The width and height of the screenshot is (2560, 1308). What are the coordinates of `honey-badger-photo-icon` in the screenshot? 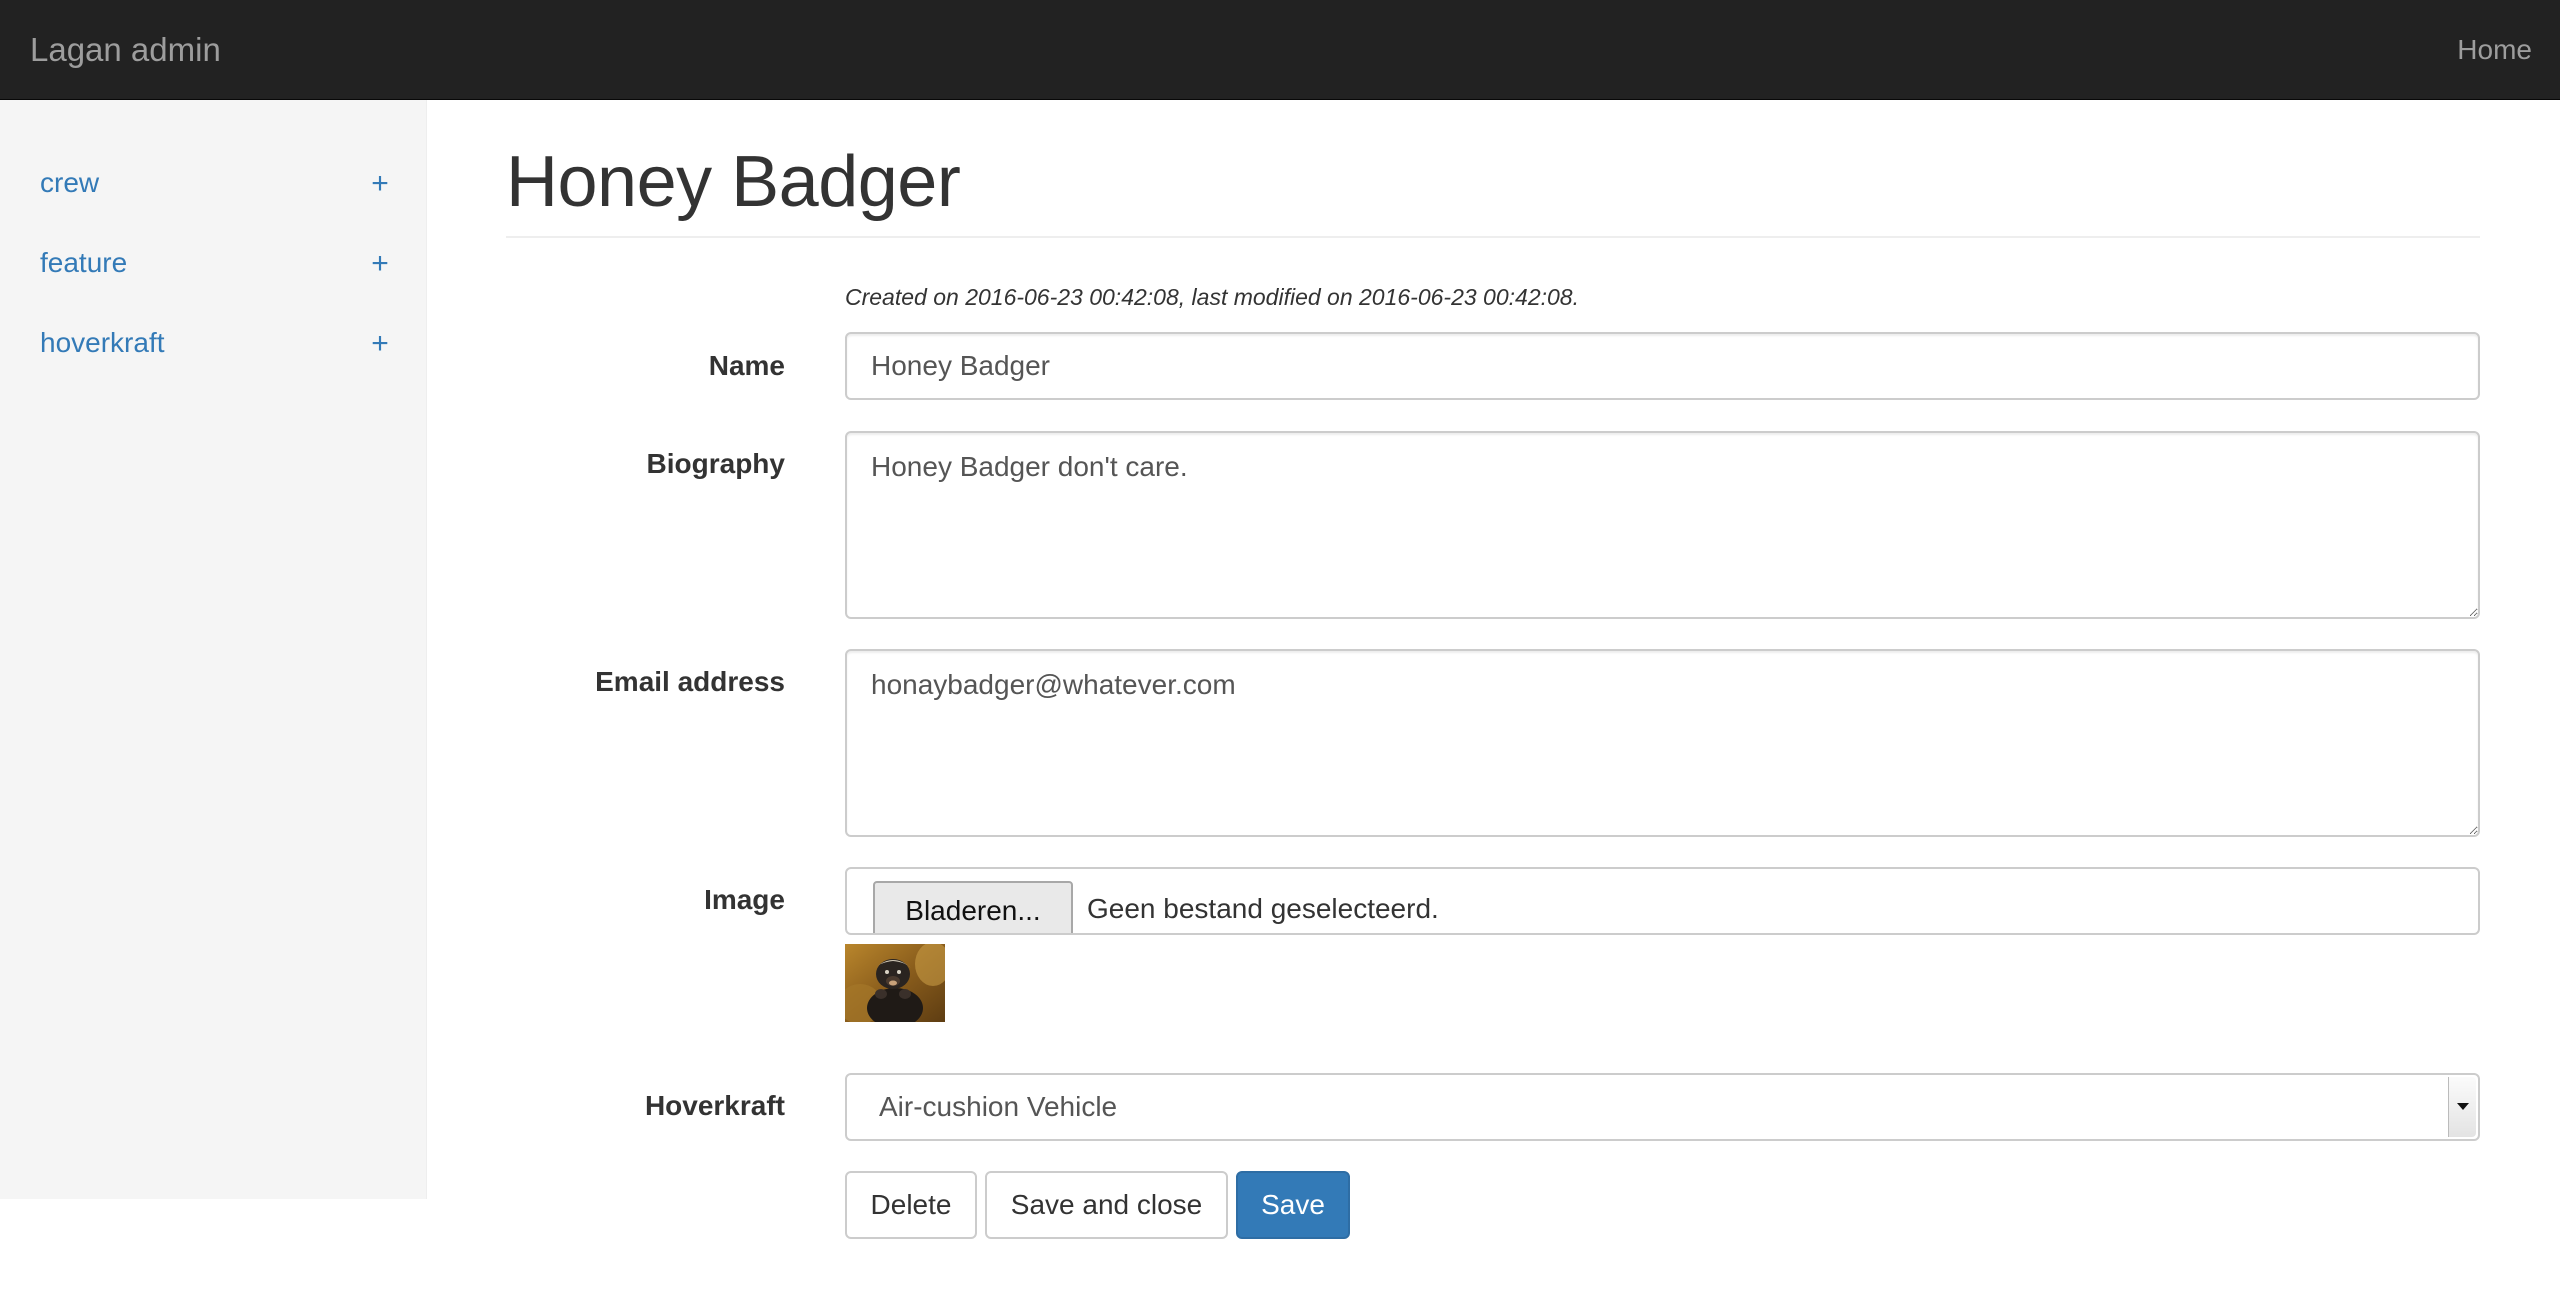 It's located at (895, 983).